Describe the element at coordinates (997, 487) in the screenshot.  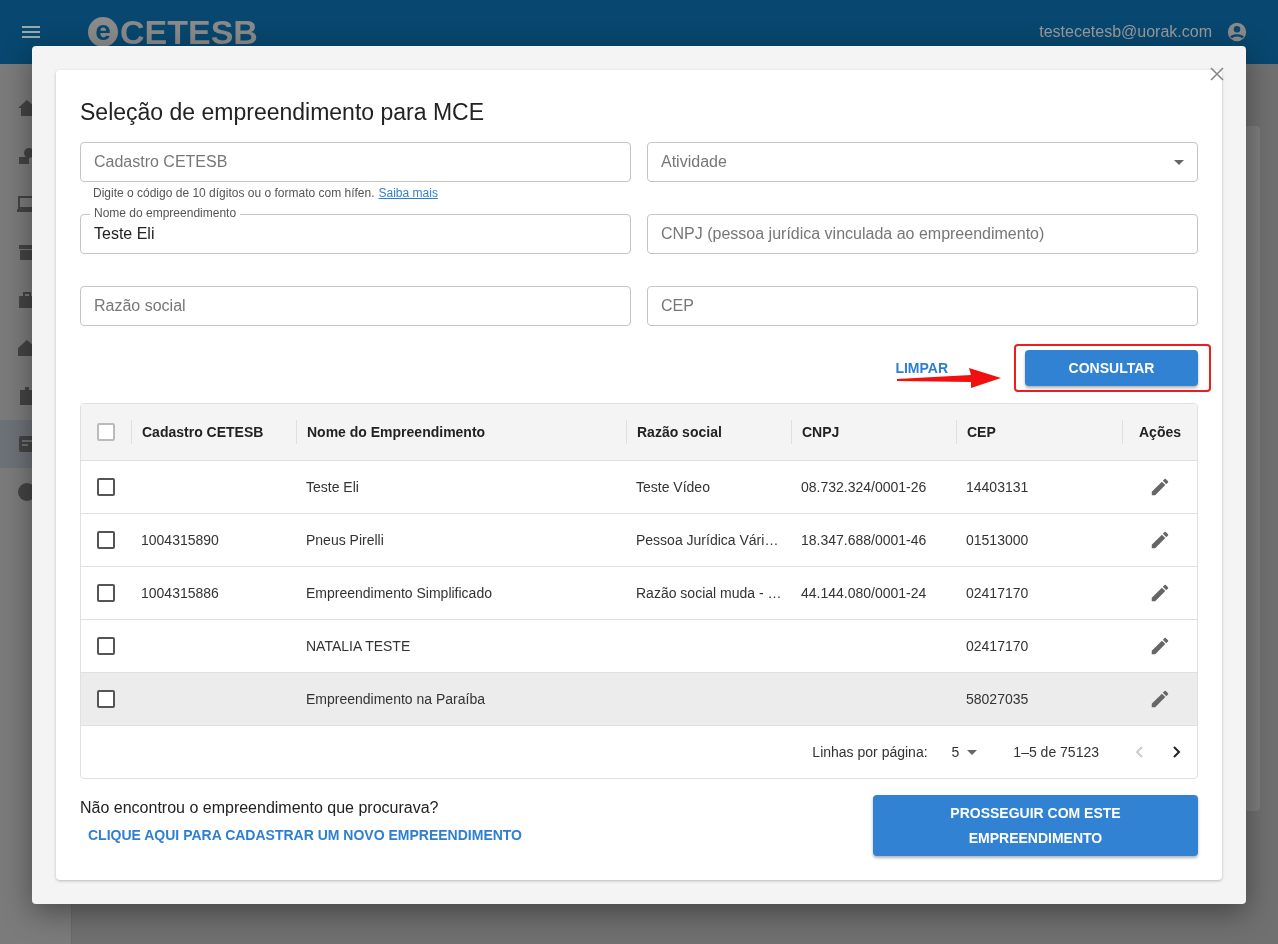
I see `cep-cell: 14403131` at that location.